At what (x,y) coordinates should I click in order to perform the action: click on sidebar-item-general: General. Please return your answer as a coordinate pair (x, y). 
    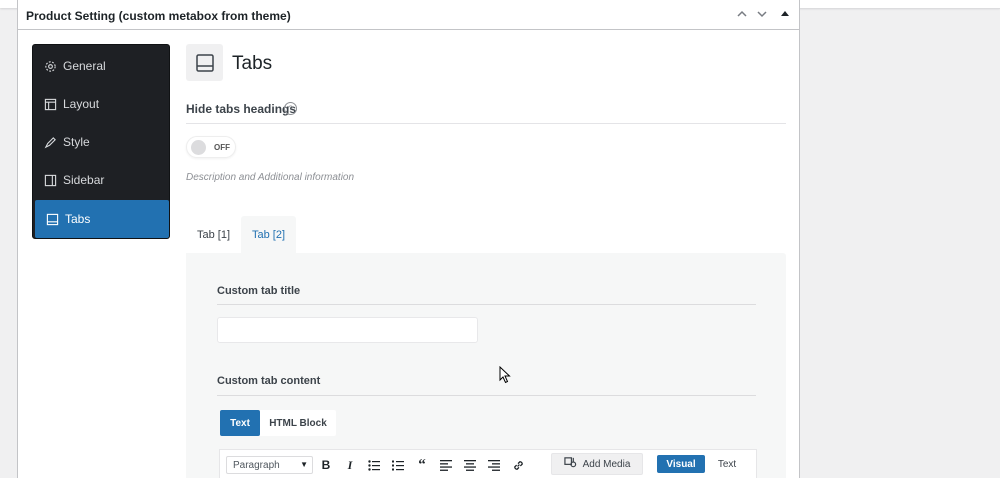
    Looking at the image, I should click on (101, 66).